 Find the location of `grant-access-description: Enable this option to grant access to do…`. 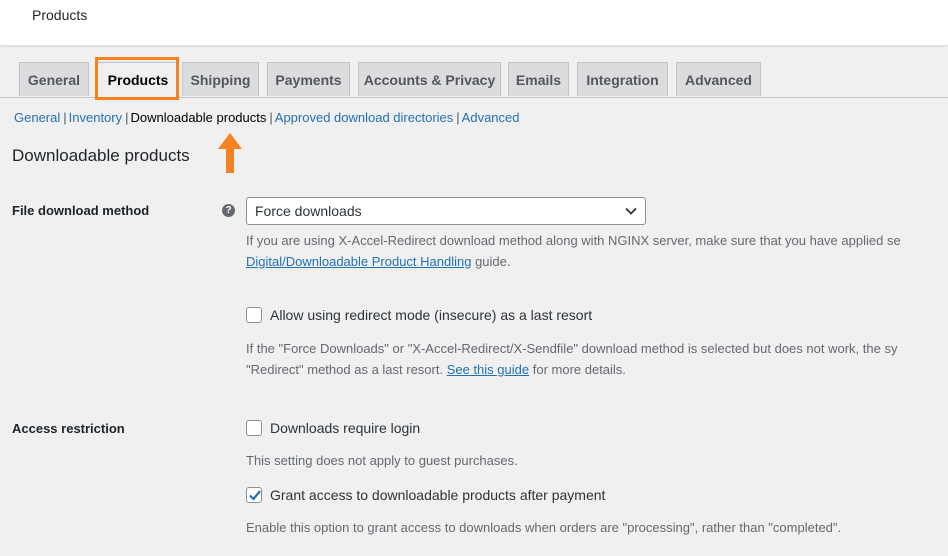

grant-access-description: Enable this option to grant access to do… is located at coordinates (544, 527).